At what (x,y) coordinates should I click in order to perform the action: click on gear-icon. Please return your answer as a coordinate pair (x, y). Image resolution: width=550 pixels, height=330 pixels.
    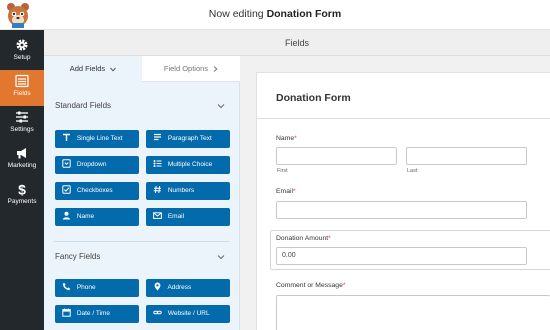
    Looking at the image, I should click on (22, 45).